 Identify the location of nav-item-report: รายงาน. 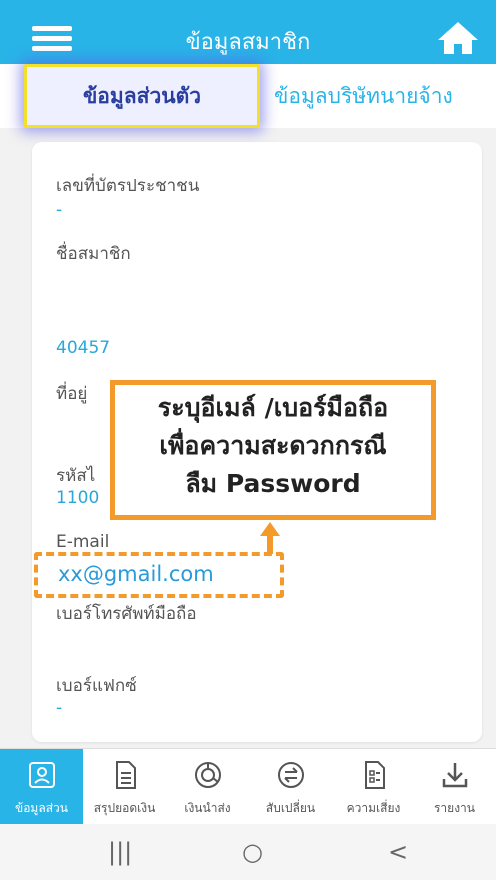
(454, 787).